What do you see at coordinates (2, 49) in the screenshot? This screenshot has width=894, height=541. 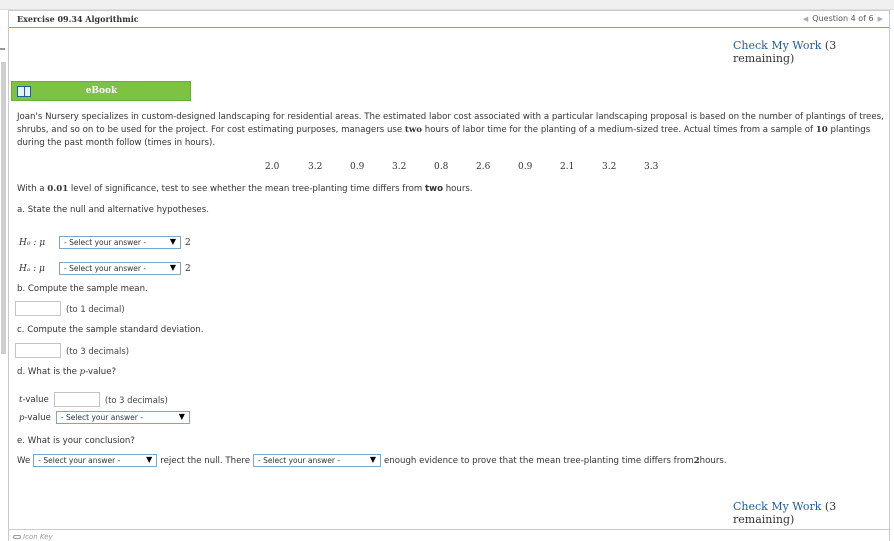 I see `left-tick` at bounding box center [2, 49].